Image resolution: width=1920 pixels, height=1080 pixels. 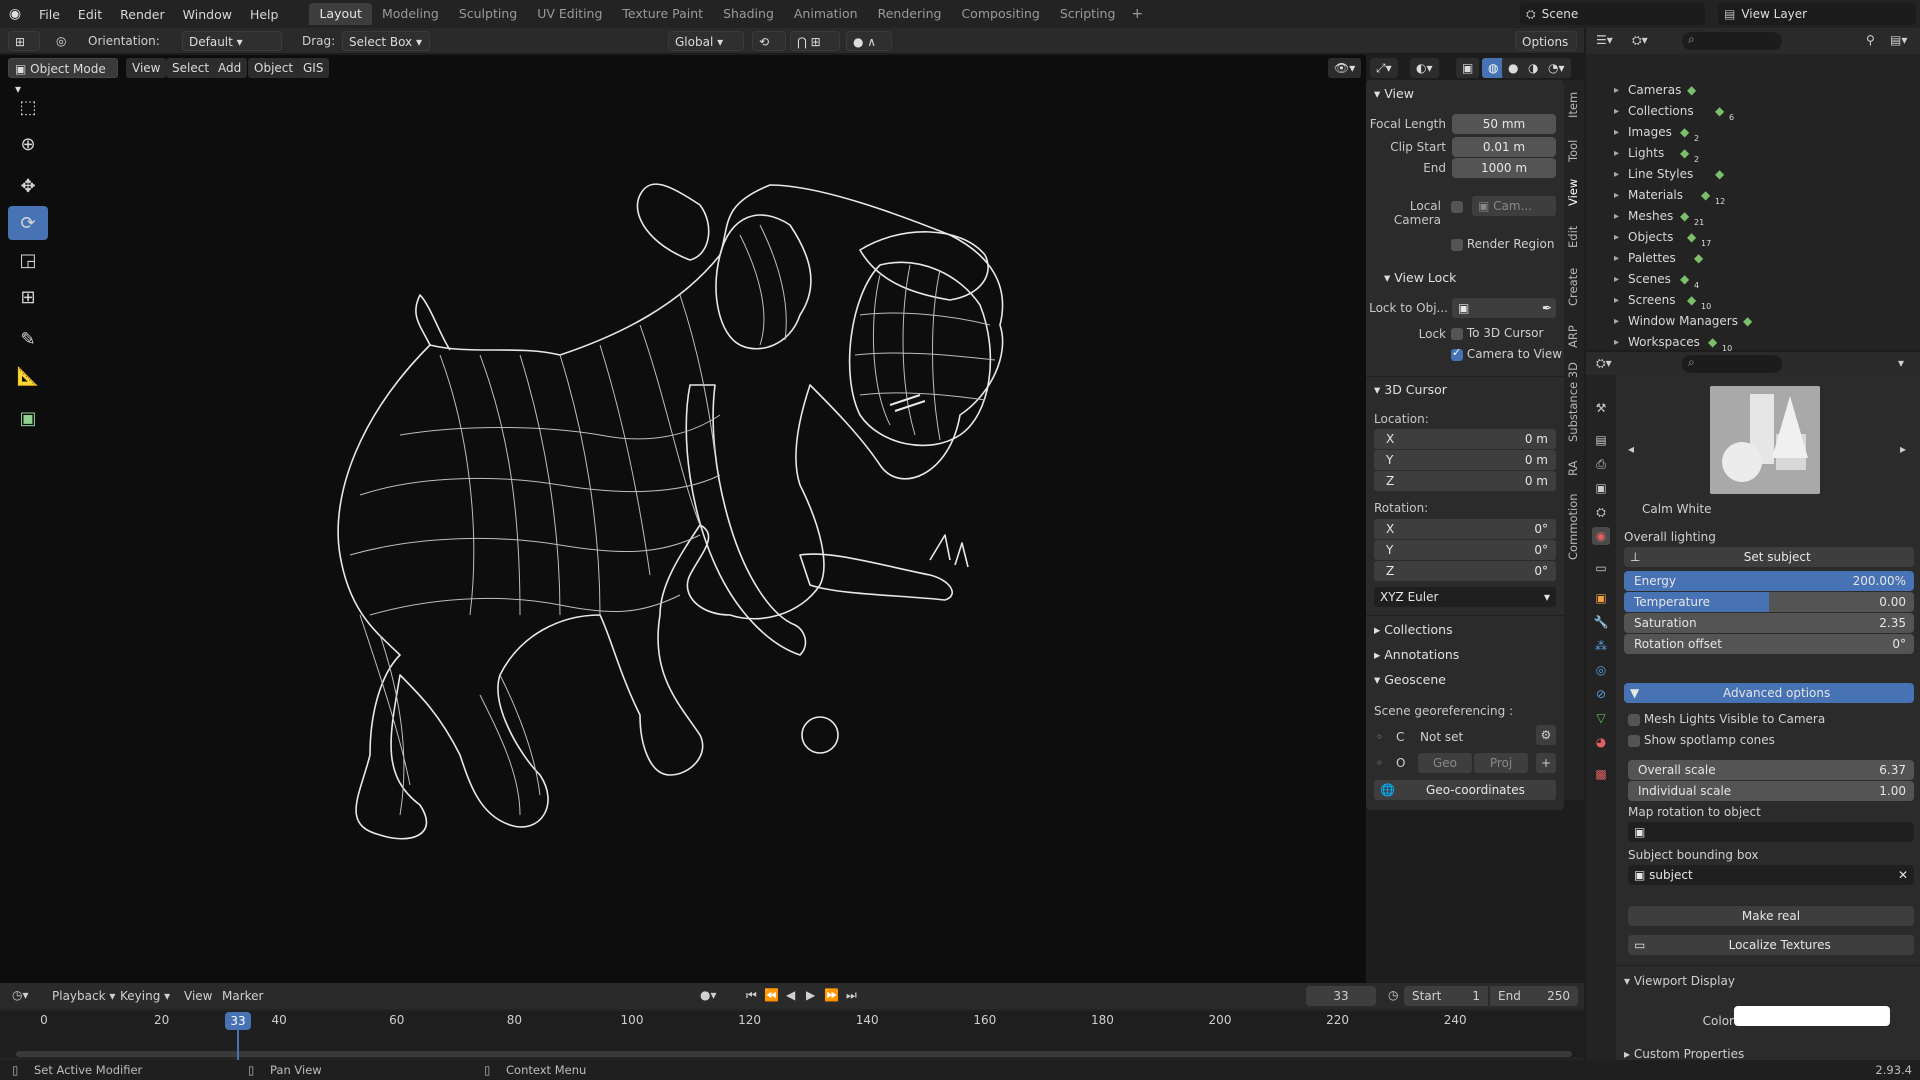 What do you see at coordinates (869, 41) in the screenshot?
I see `proportional-edit-icon: ● ∧` at bounding box center [869, 41].